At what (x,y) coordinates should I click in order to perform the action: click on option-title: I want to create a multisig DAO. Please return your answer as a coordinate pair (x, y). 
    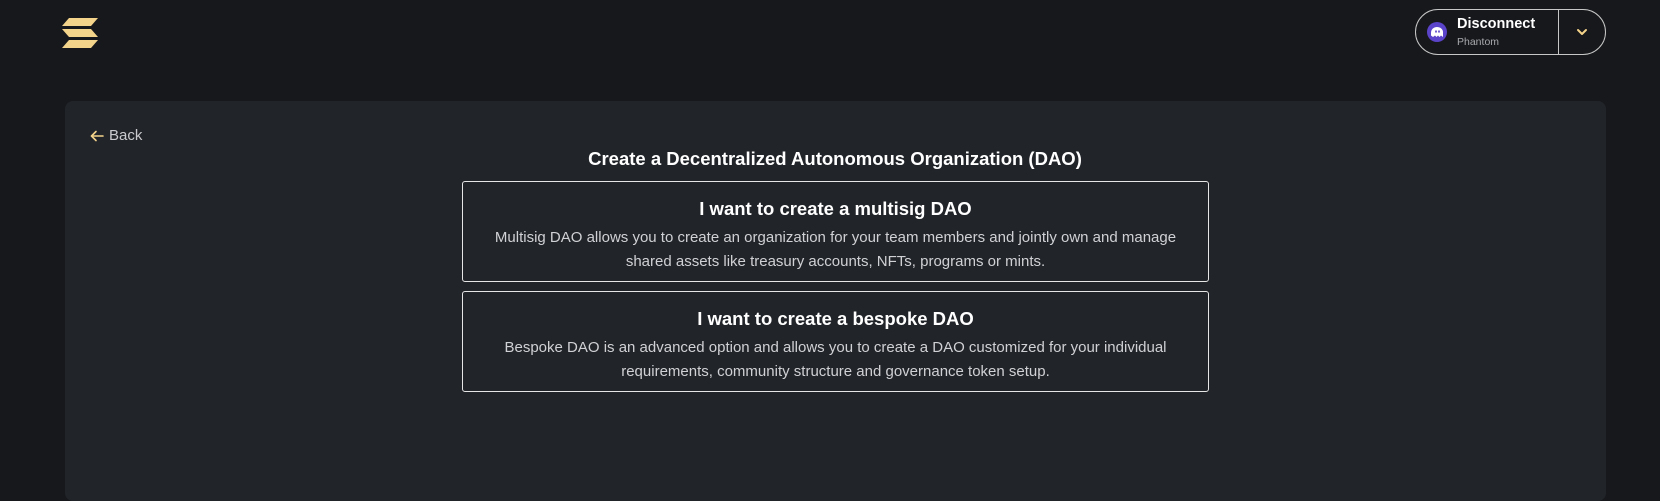
    Looking at the image, I should click on (835, 208).